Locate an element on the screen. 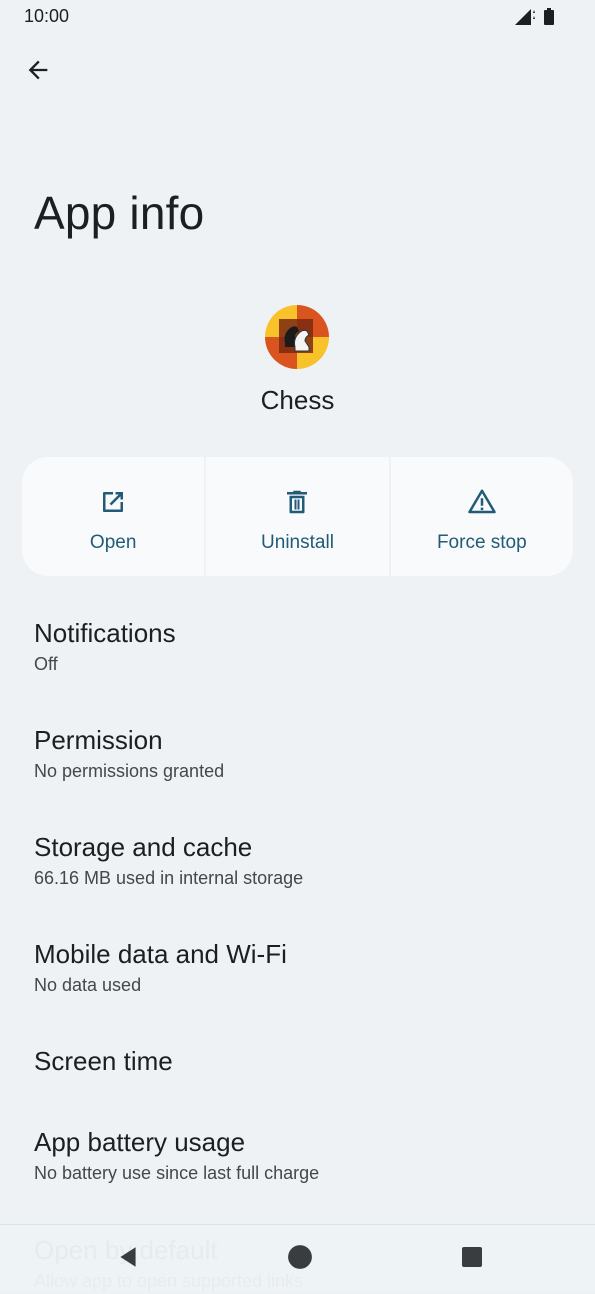 The height and width of the screenshot is (1294, 595). force-stop-button: Force stop is located at coordinates (480, 516).